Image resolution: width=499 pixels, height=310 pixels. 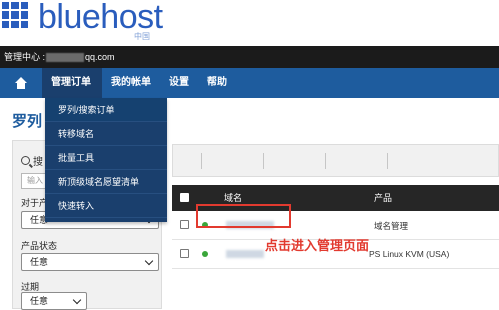 What do you see at coordinates (39, 246) in the screenshot?
I see `product-status-label: 产品状态` at bounding box center [39, 246].